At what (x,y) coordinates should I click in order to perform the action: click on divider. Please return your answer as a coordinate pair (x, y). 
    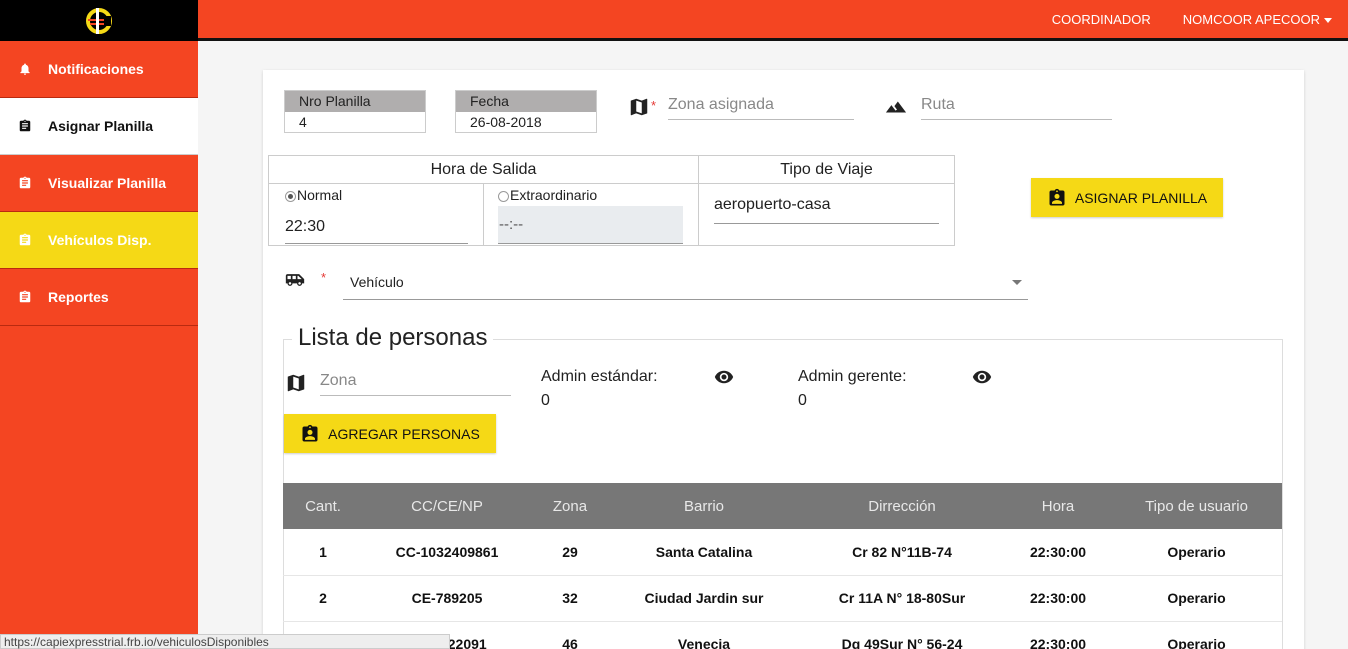
    Looking at the image, I should click on (483, 215).